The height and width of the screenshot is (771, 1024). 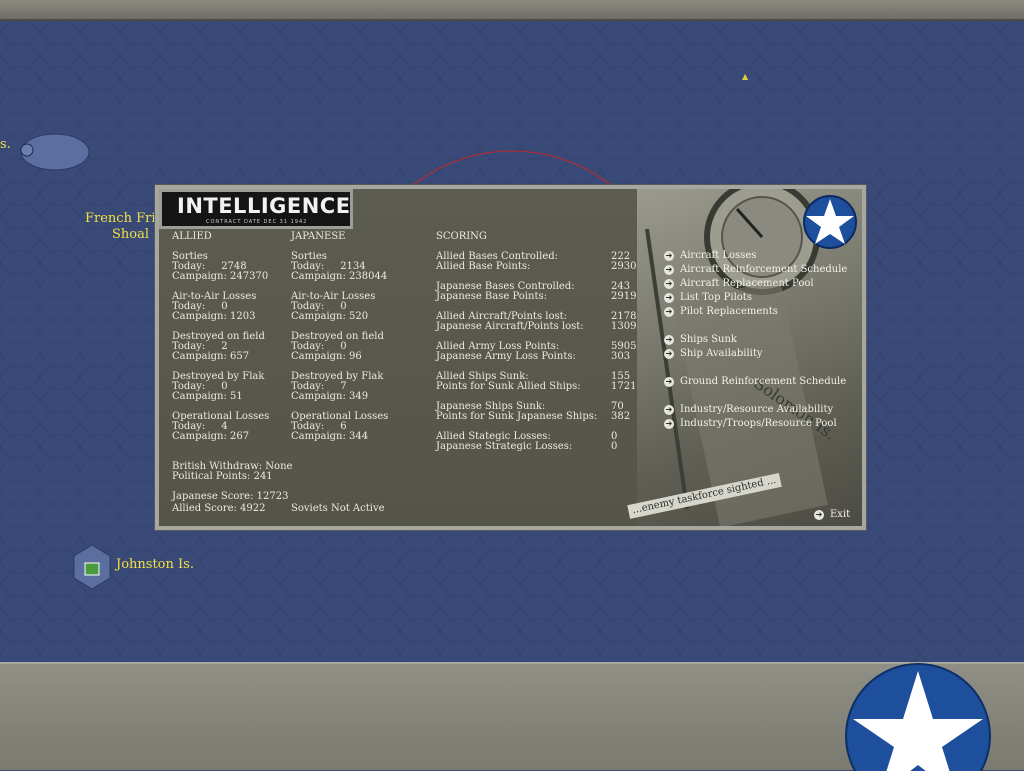 I want to click on scoring-label: Points for Sunk Japanese Ships:, so click(x=517, y=416).